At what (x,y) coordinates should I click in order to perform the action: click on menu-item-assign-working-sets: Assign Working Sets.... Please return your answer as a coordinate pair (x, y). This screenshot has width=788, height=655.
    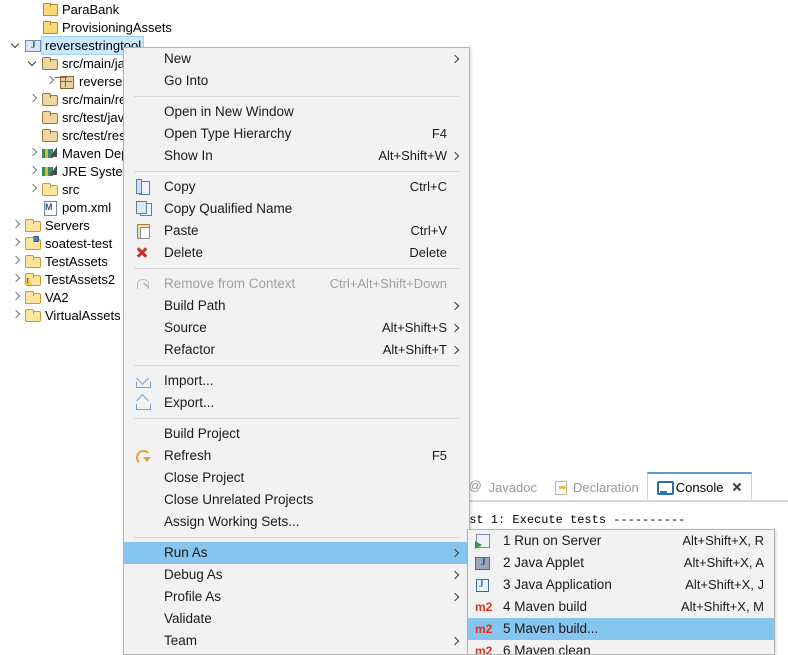
    Looking at the image, I should click on (296, 522).